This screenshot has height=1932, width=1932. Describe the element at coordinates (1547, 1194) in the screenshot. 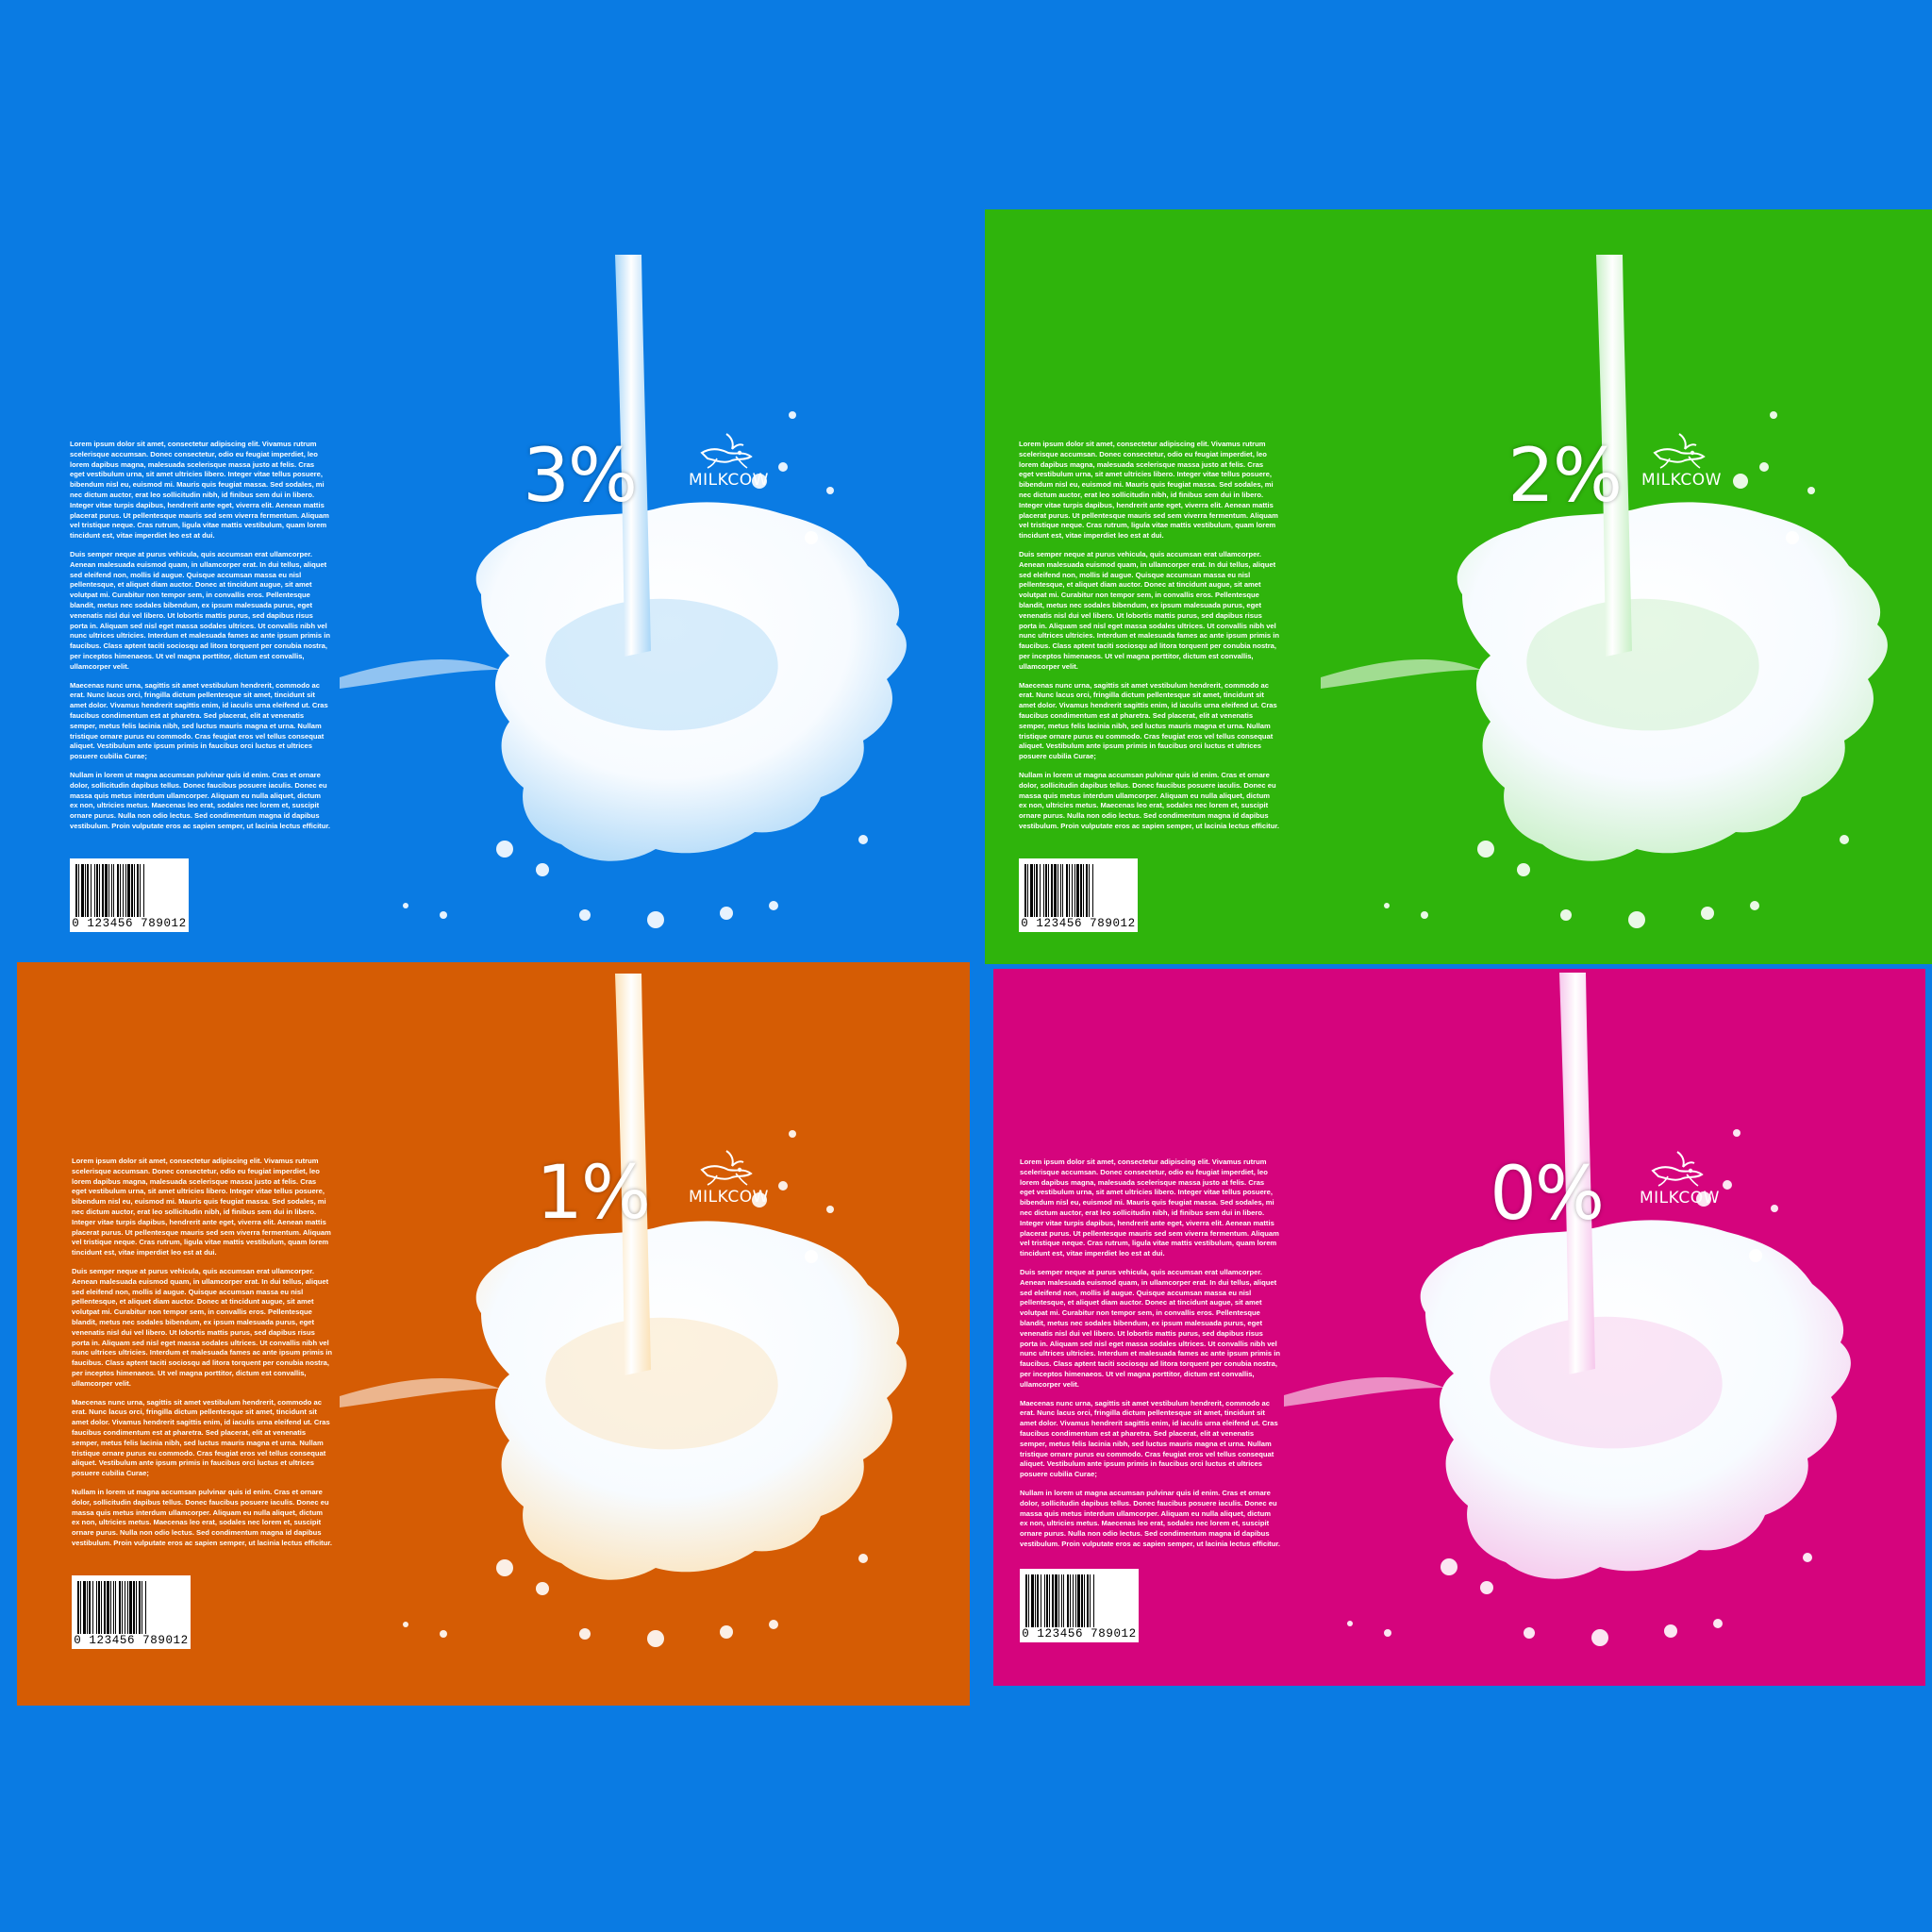

I see `fat-percentage: 0%` at that location.